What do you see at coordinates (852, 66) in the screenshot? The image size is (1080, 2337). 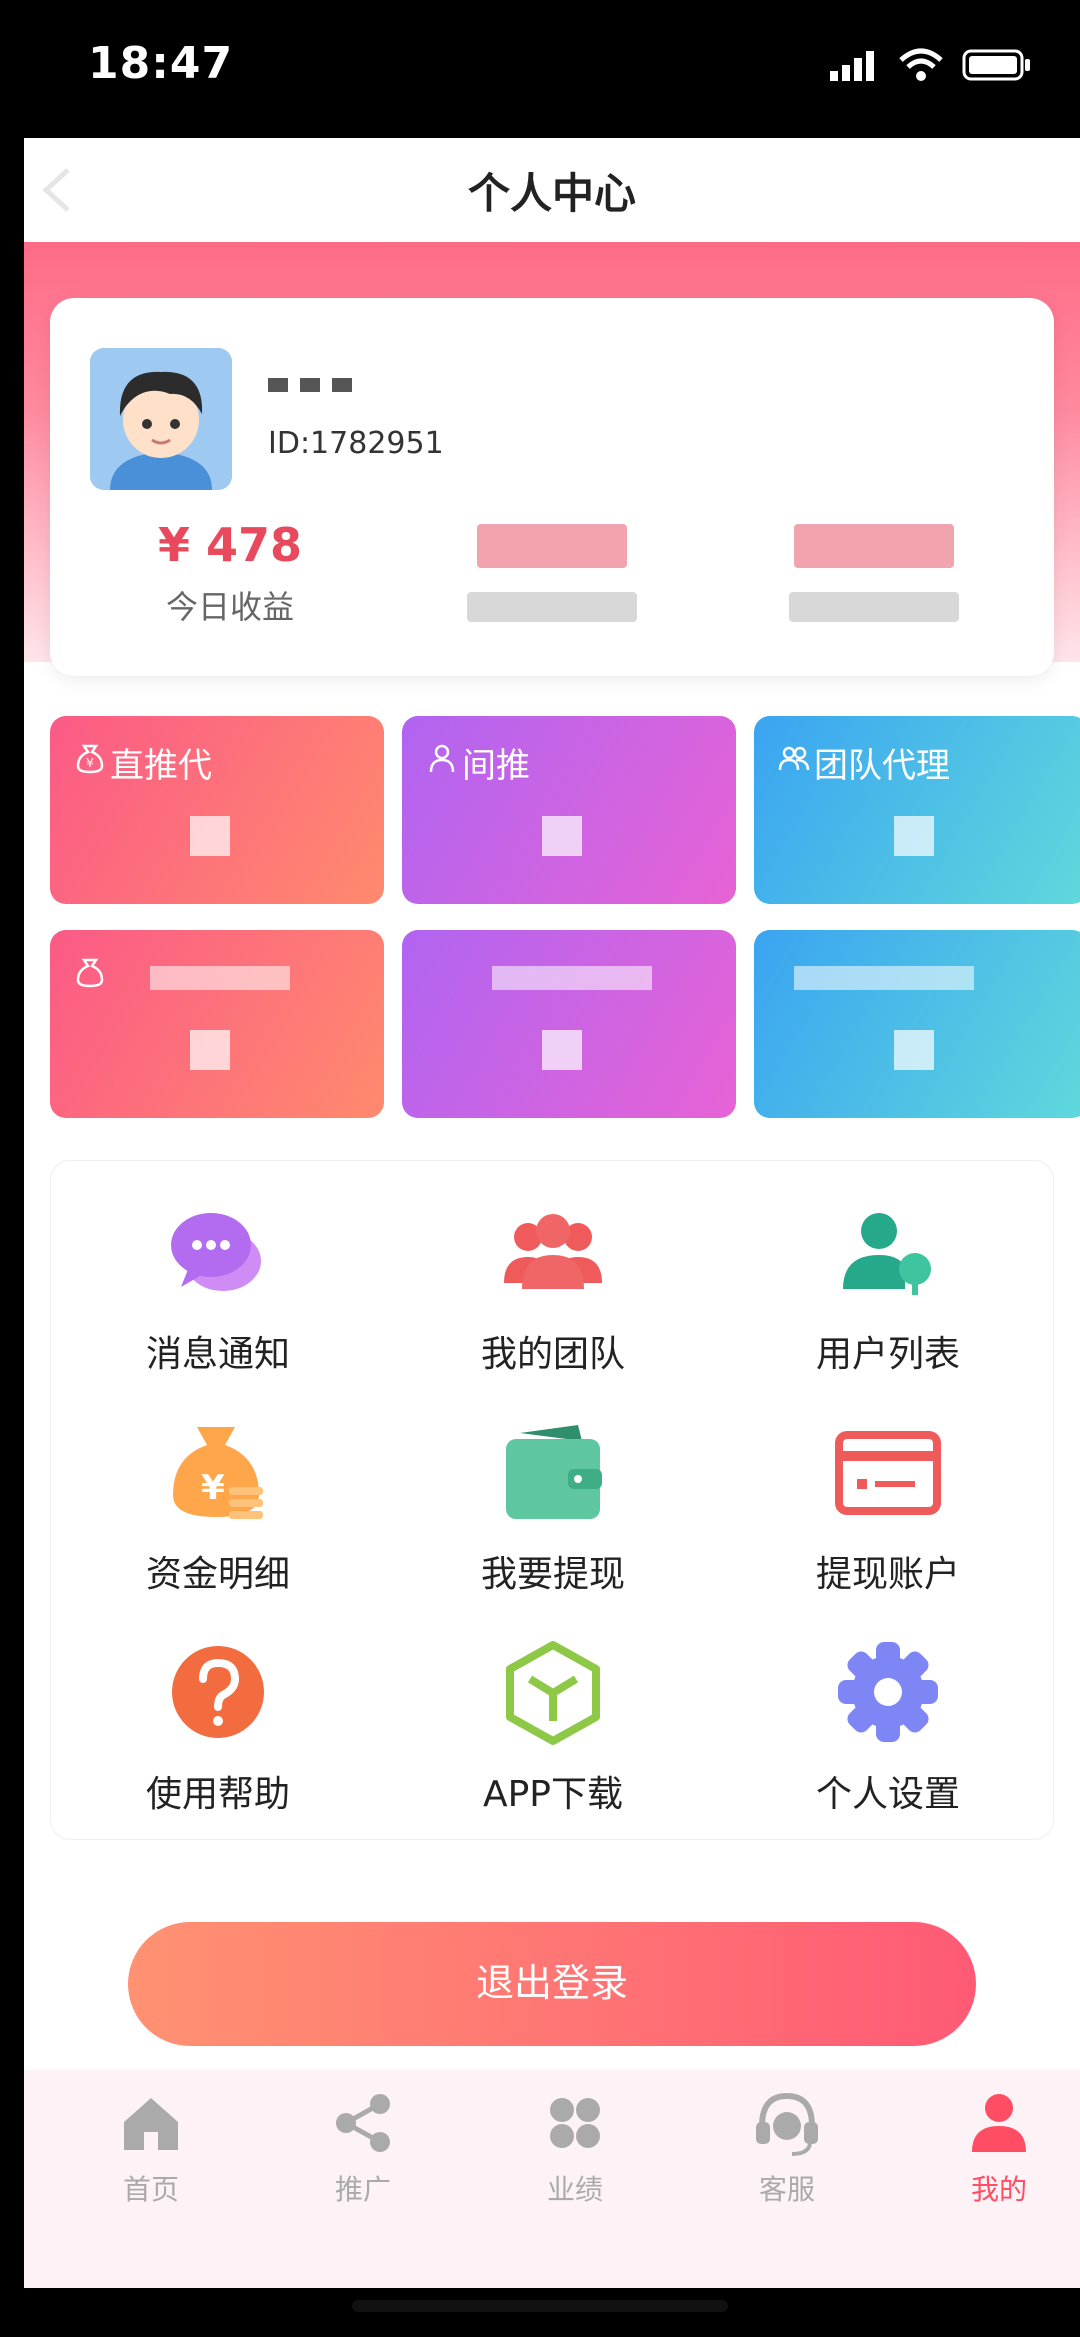 I see `signal-icon` at bounding box center [852, 66].